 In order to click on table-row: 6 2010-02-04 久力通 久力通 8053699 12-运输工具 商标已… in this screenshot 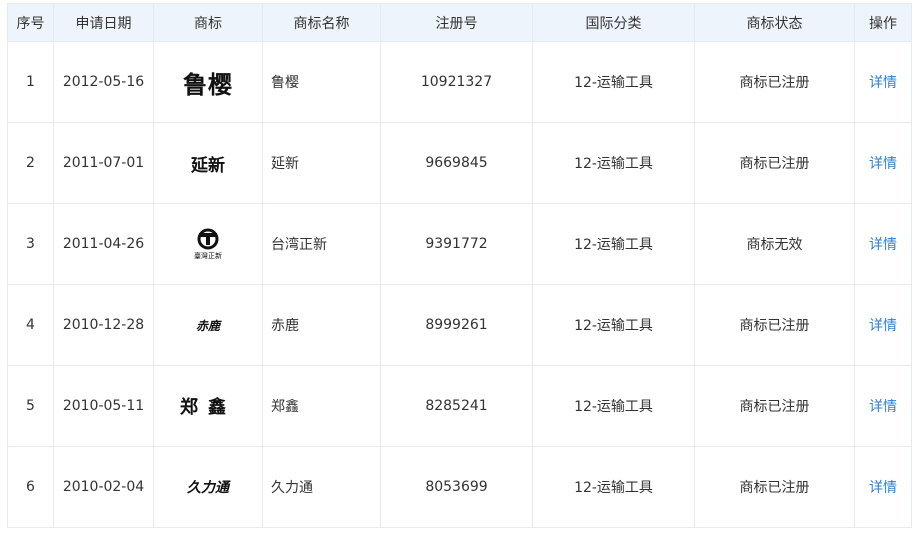, I will do `click(459, 487)`.